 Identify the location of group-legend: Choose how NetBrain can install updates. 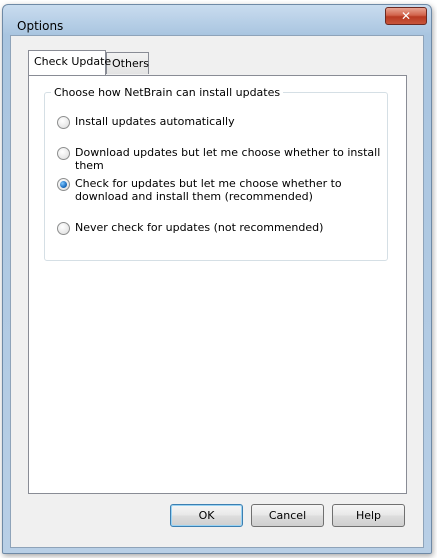
(167, 92).